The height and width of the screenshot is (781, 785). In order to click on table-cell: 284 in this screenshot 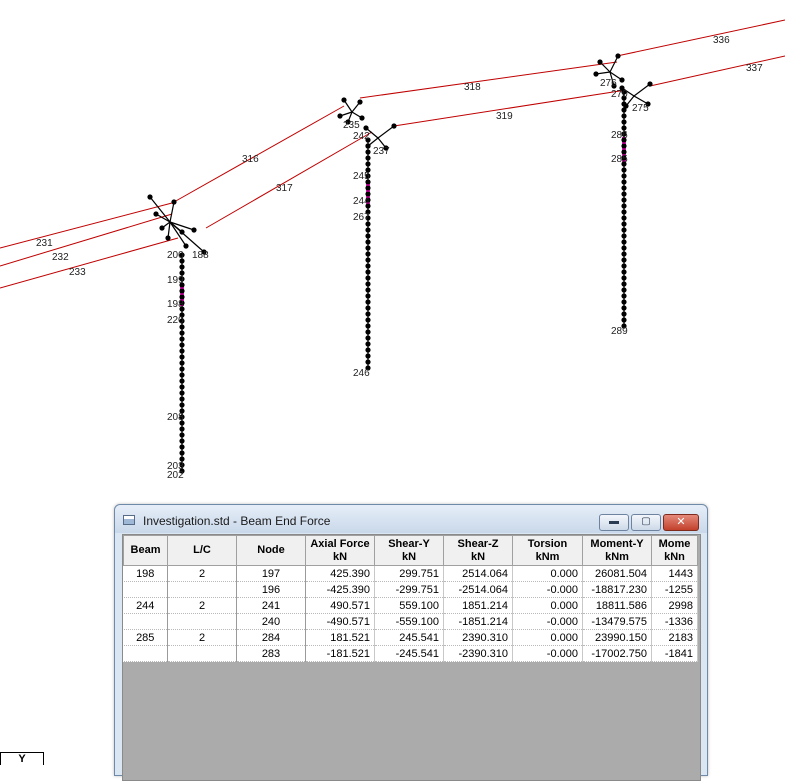, I will do `click(271, 637)`.